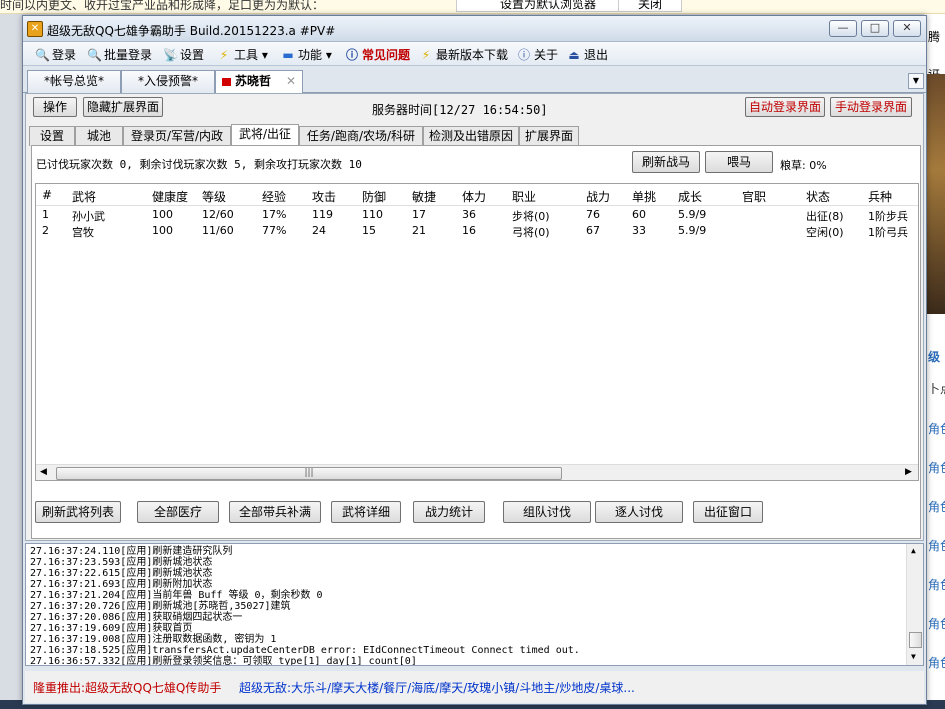 Image resolution: width=945 pixels, height=709 pixels. I want to click on vertical-scrollbar: ▲ ▼, so click(914, 604).